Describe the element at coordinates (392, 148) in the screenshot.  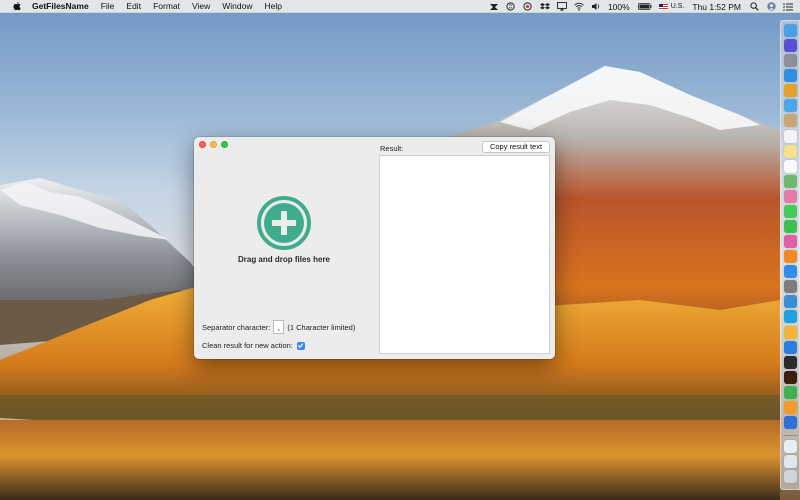
I see `result-label: Result:` at that location.